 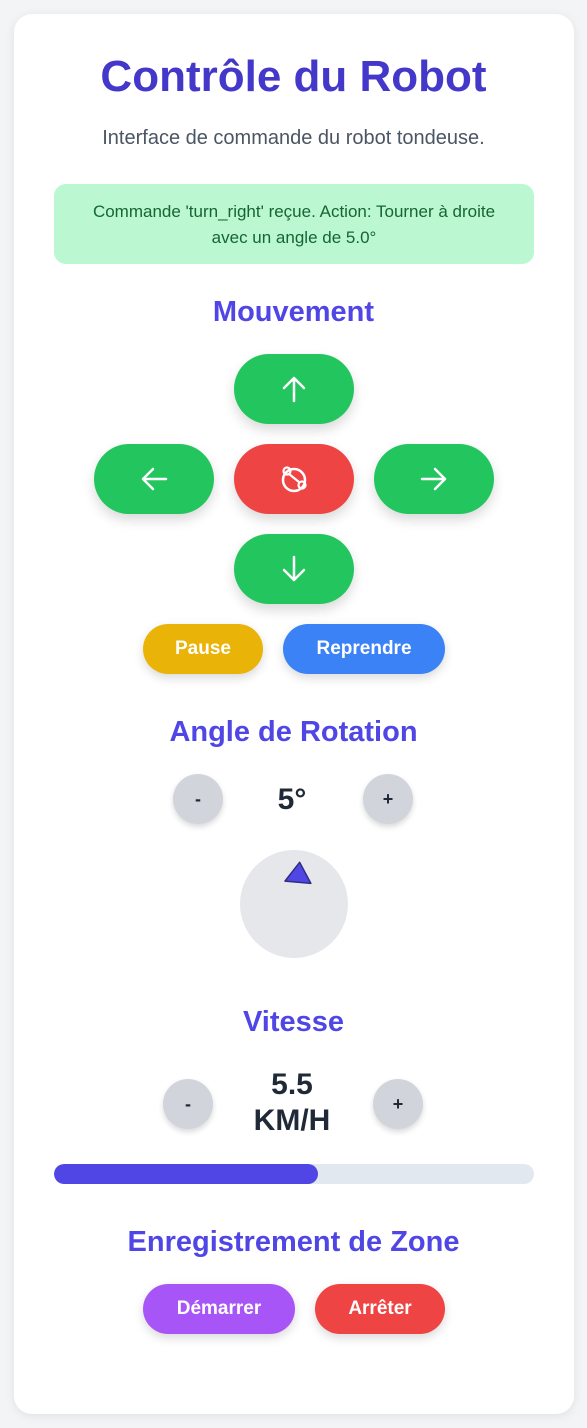 What do you see at coordinates (293, 732) in the screenshot?
I see `rotation-title: Angle de Rotation` at bounding box center [293, 732].